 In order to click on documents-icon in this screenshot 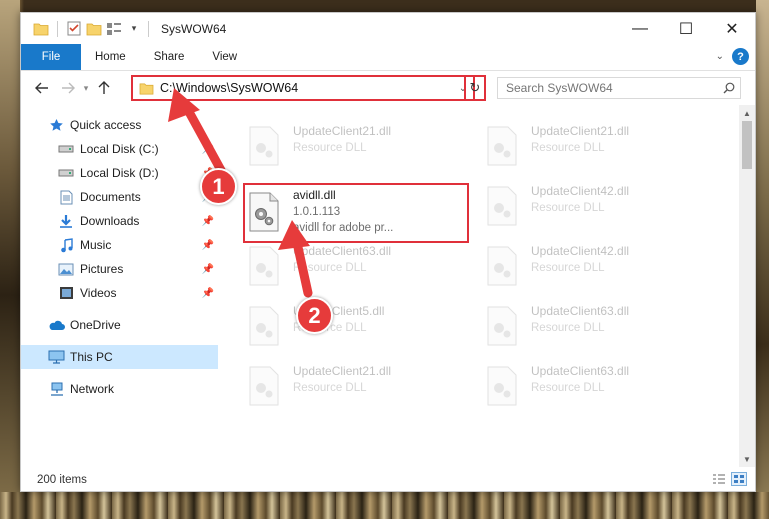, I will do `click(66, 197)`.